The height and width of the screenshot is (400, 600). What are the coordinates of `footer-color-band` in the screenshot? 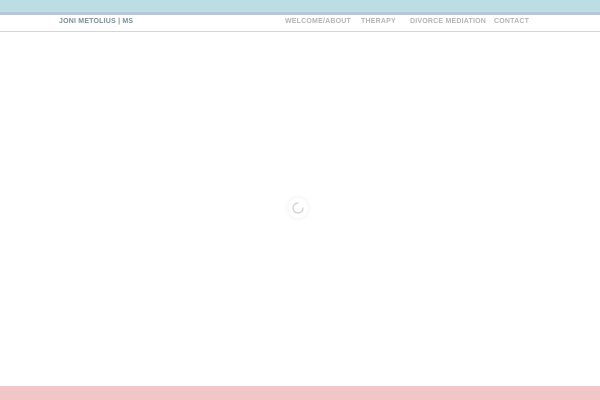 It's located at (300, 393).